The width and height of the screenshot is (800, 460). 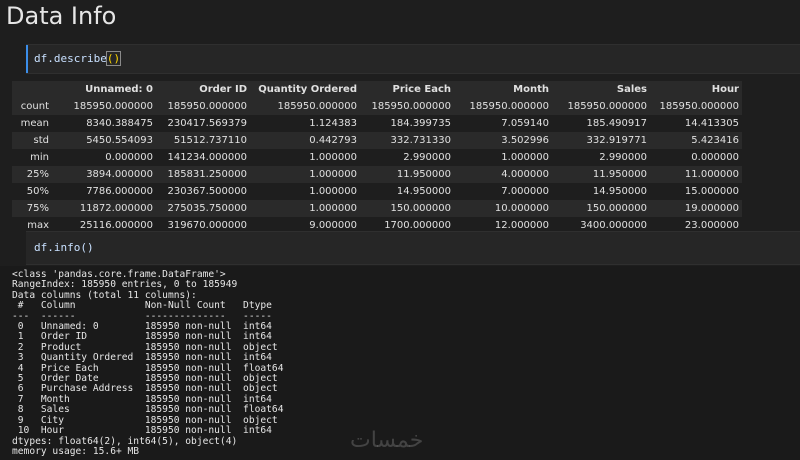 What do you see at coordinates (37, 208) in the screenshot?
I see `row-label: 75%` at bounding box center [37, 208].